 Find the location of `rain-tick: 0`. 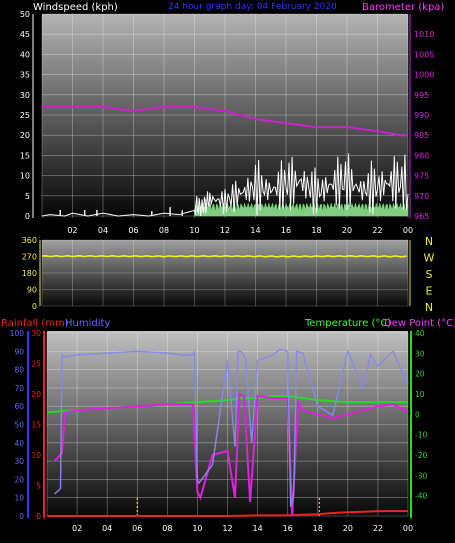

rain-tick: 0 is located at coordinates (38, 516).